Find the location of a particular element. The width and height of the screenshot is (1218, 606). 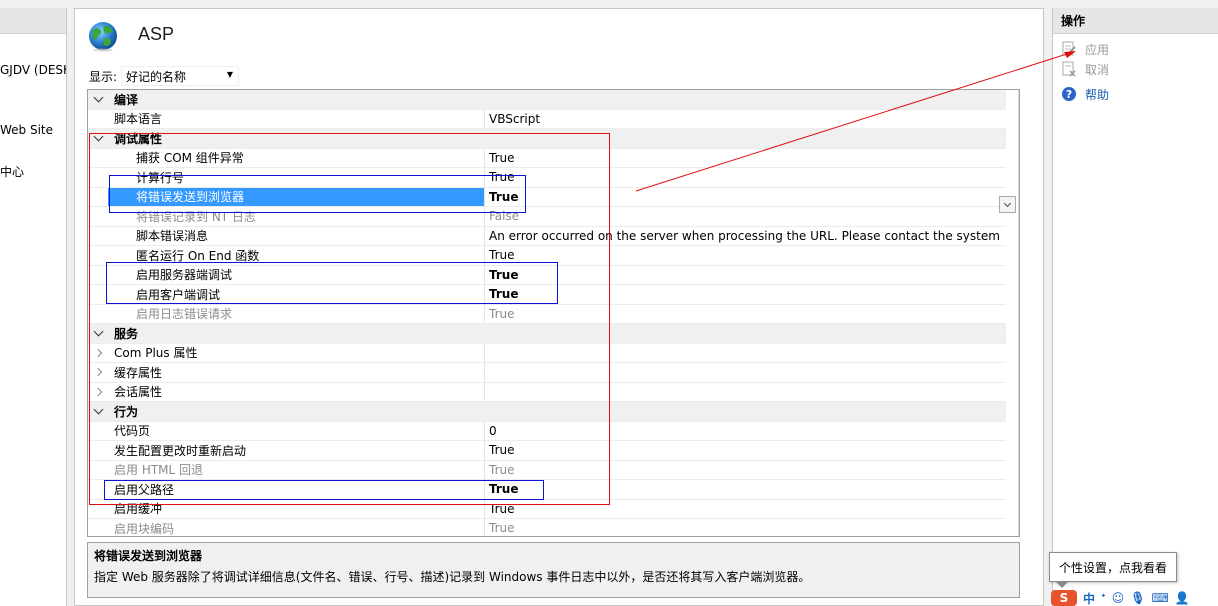

actions-panel: 操作 应用 取消 ? 帮助 is located at coordinates (1135, 307).